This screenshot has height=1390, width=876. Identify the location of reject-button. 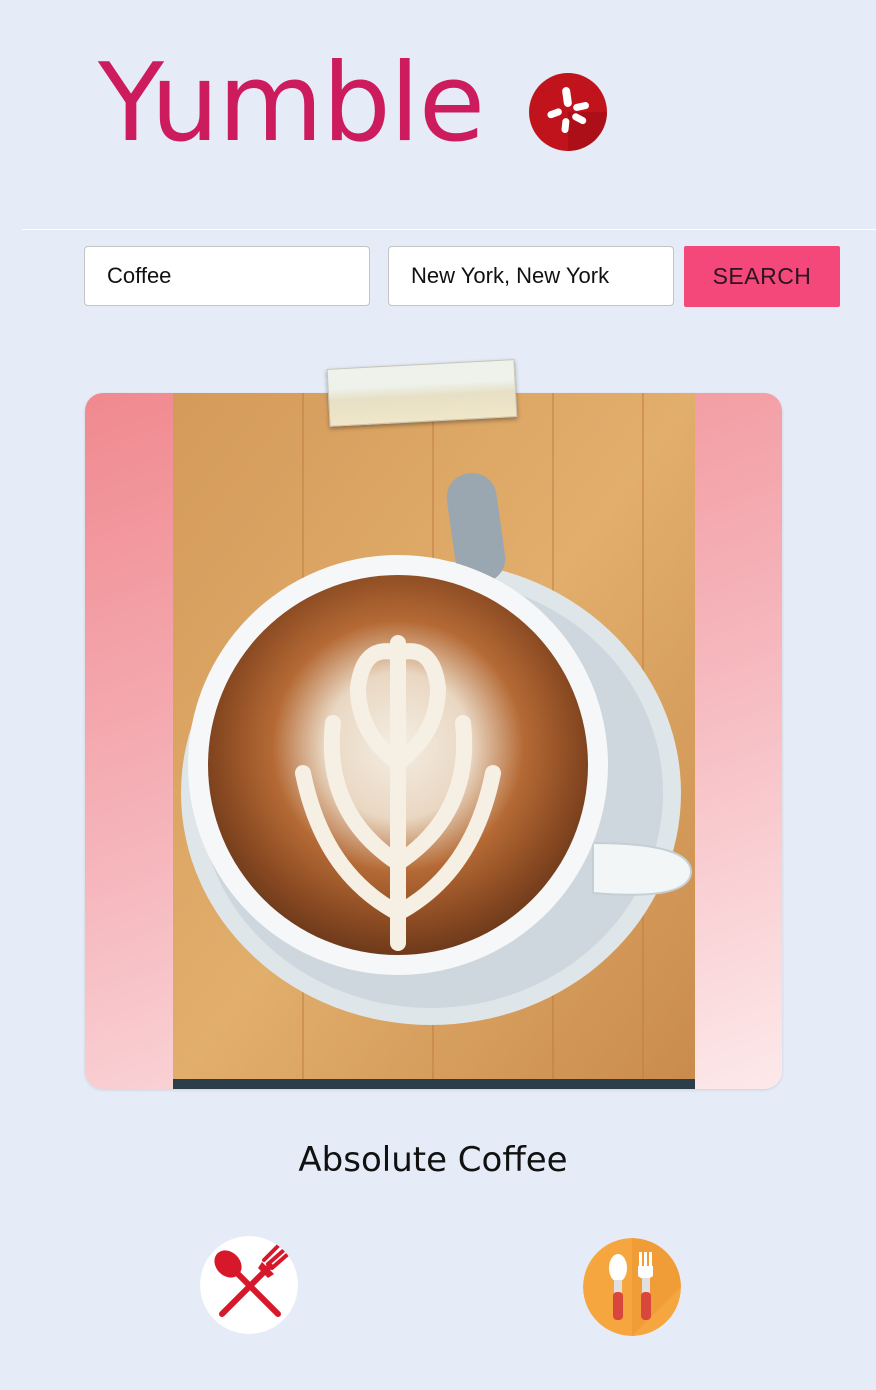
(249, 1285).